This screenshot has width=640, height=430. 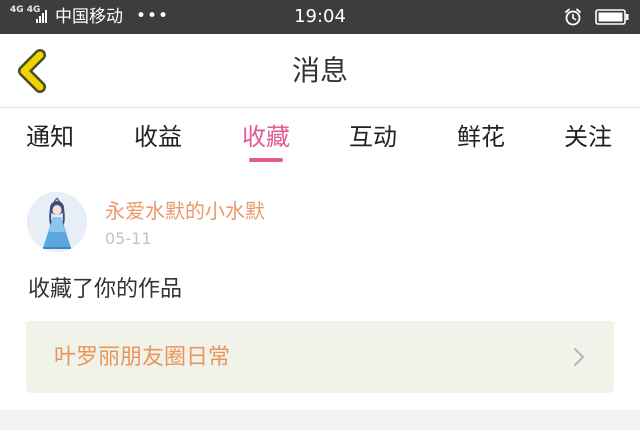 I want to click on tab-favorites: 收藏, so click(x=266, y=137).